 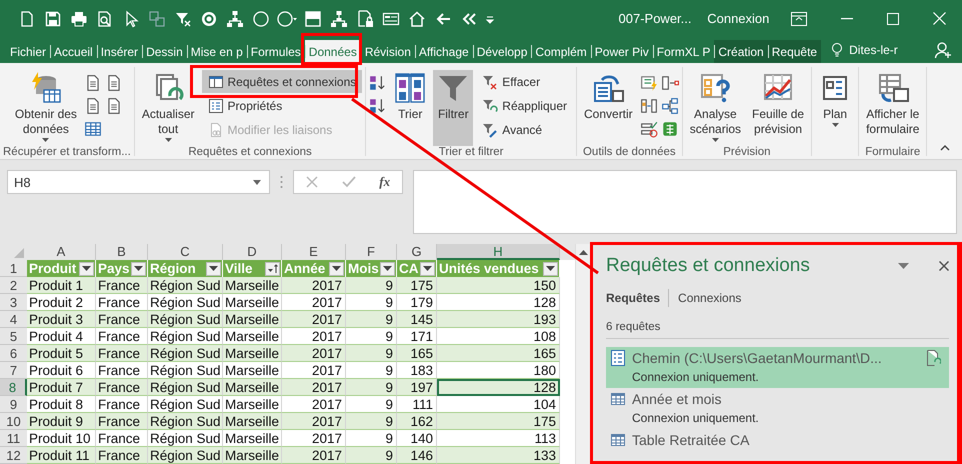 I want to click on name-box: H8, so click(x=138, y=182).